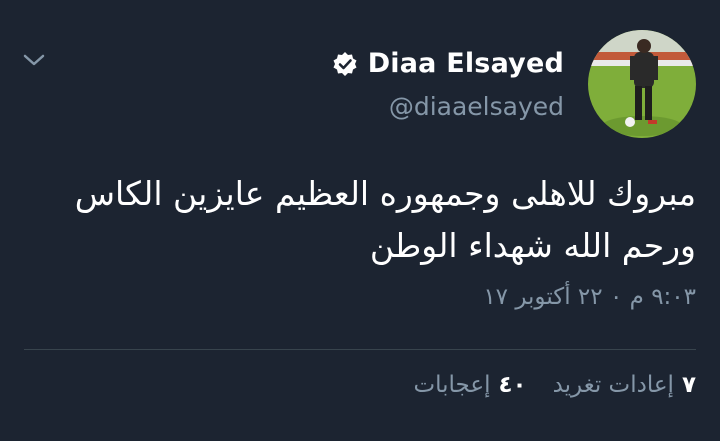 The height and width of the screenshot is (441, 720). I want to click on likes-stat: ٤٠ إعجابات, so click(469, 385).